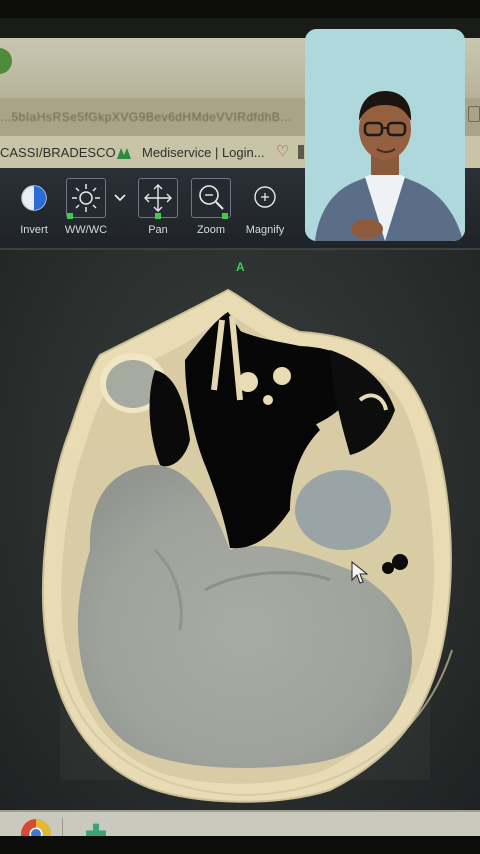 The image size is (480, 854). I want to click on bookmark-cassi-bradesco: CASSI/BRADESCO, so click(58, 152).